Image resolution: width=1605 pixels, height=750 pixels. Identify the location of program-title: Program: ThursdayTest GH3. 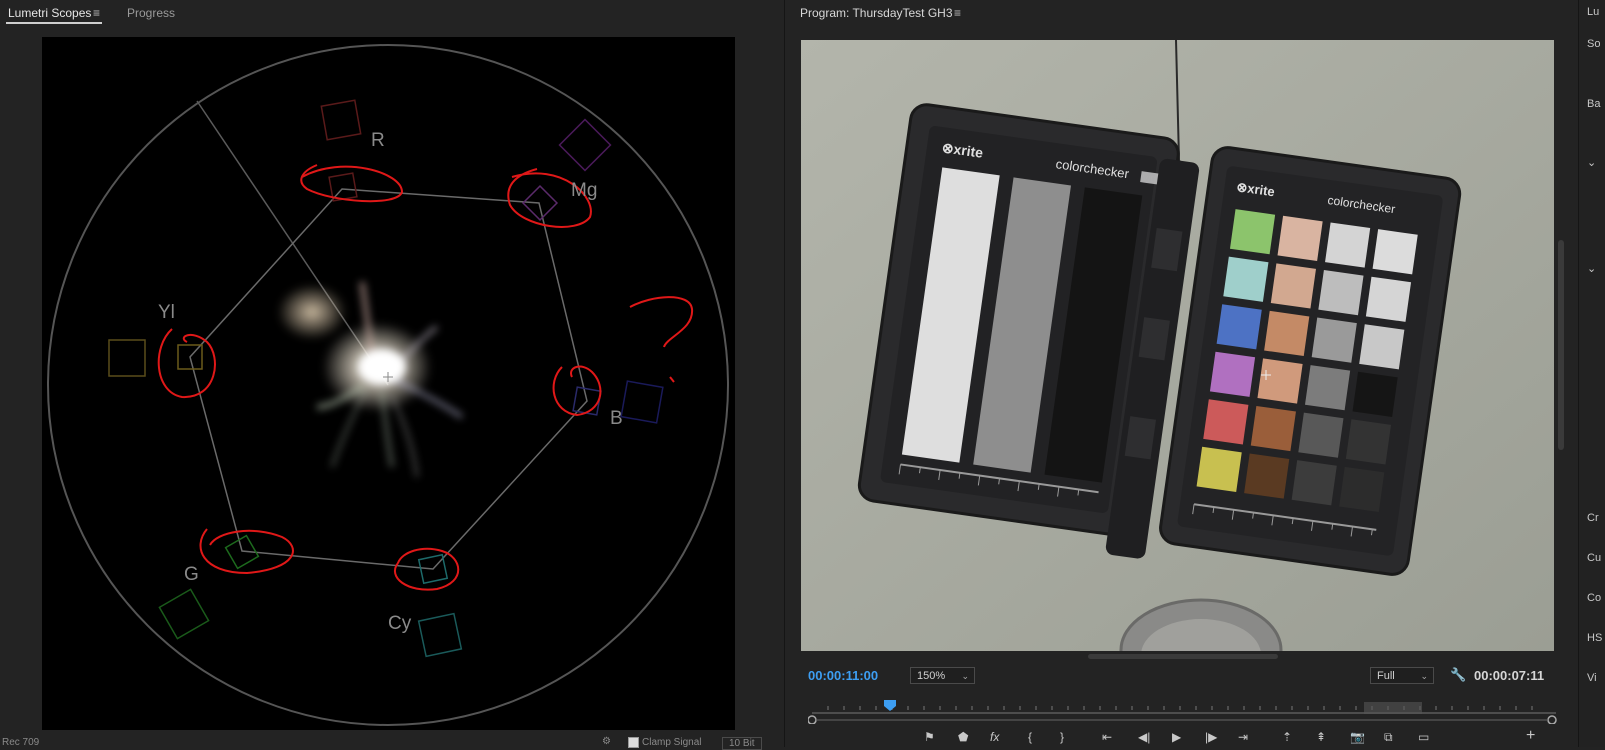
(876, 13).